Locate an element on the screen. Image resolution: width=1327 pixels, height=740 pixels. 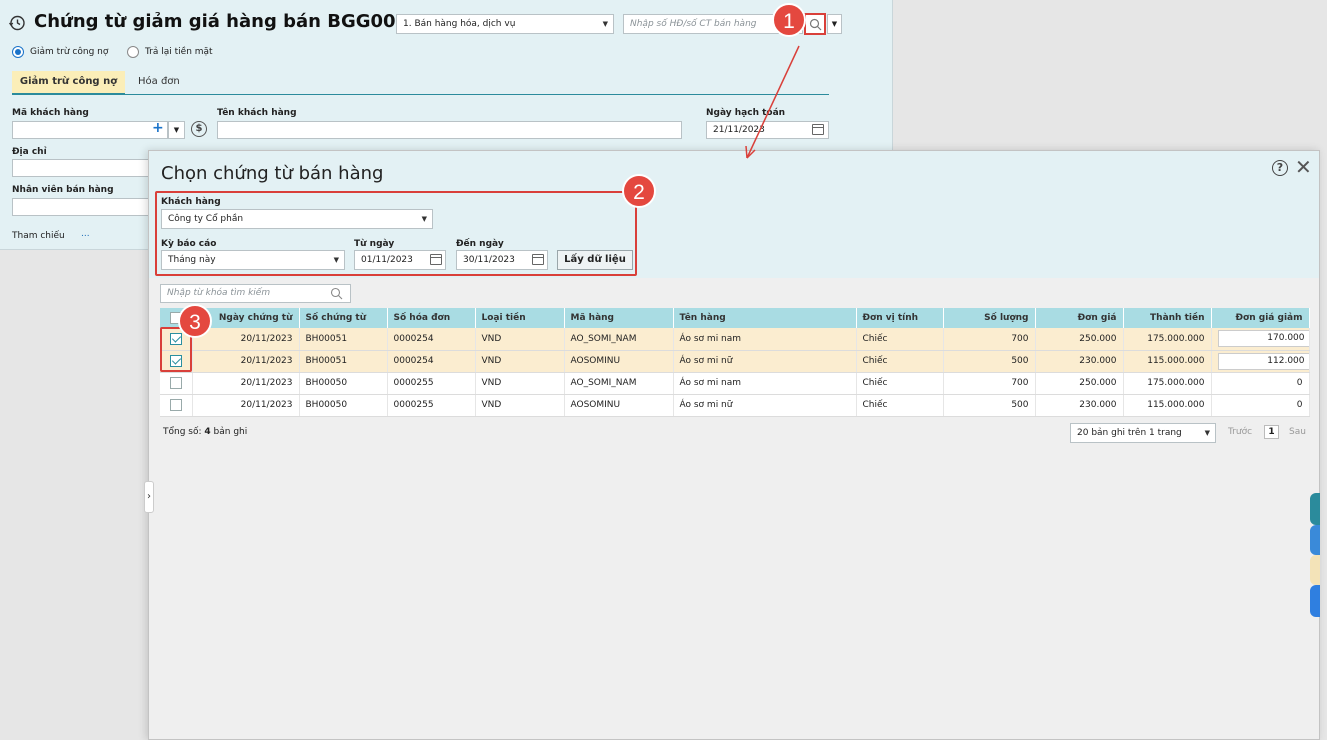
col-amount: Thành tiền is located at coordinates (1167, 318).